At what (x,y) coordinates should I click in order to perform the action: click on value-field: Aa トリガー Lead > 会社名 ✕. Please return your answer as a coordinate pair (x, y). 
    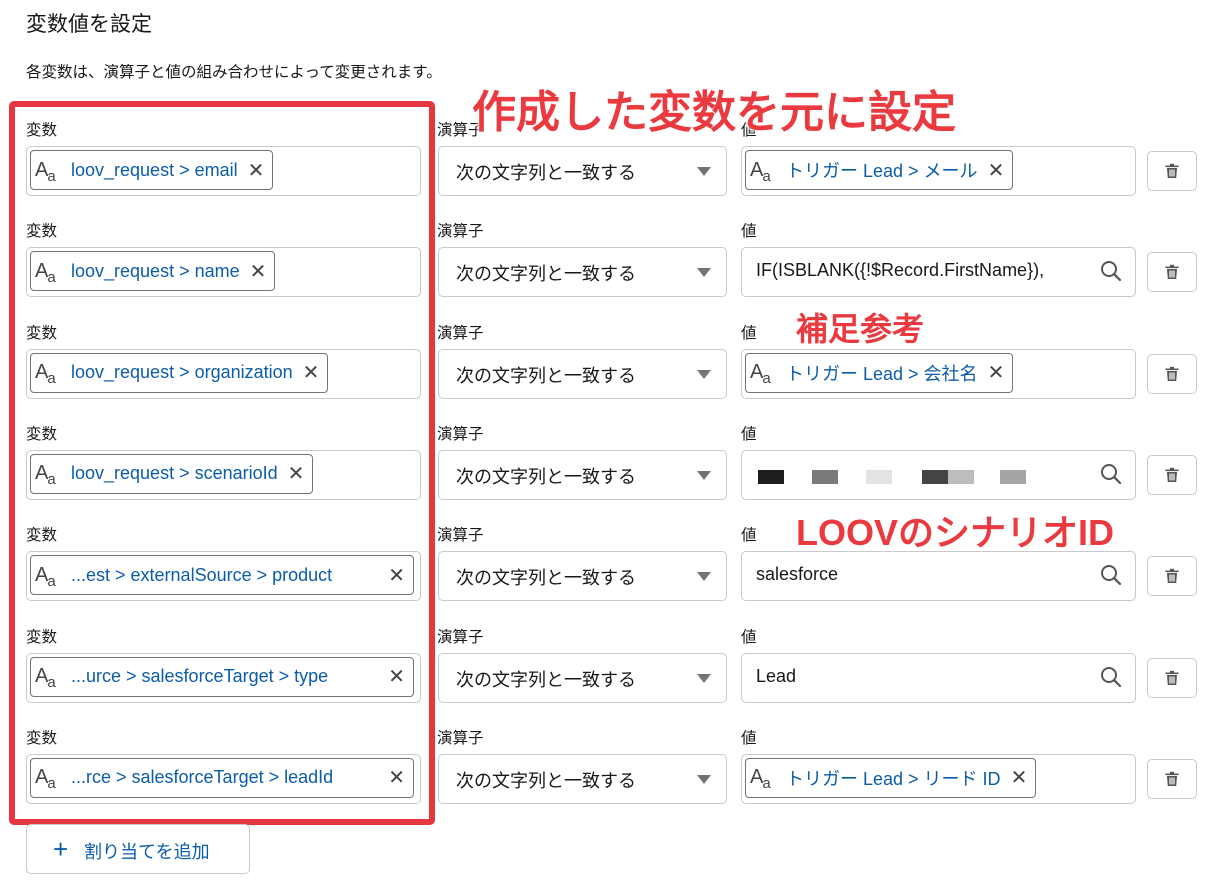
    Looking at the image, I should click on (938, 373).